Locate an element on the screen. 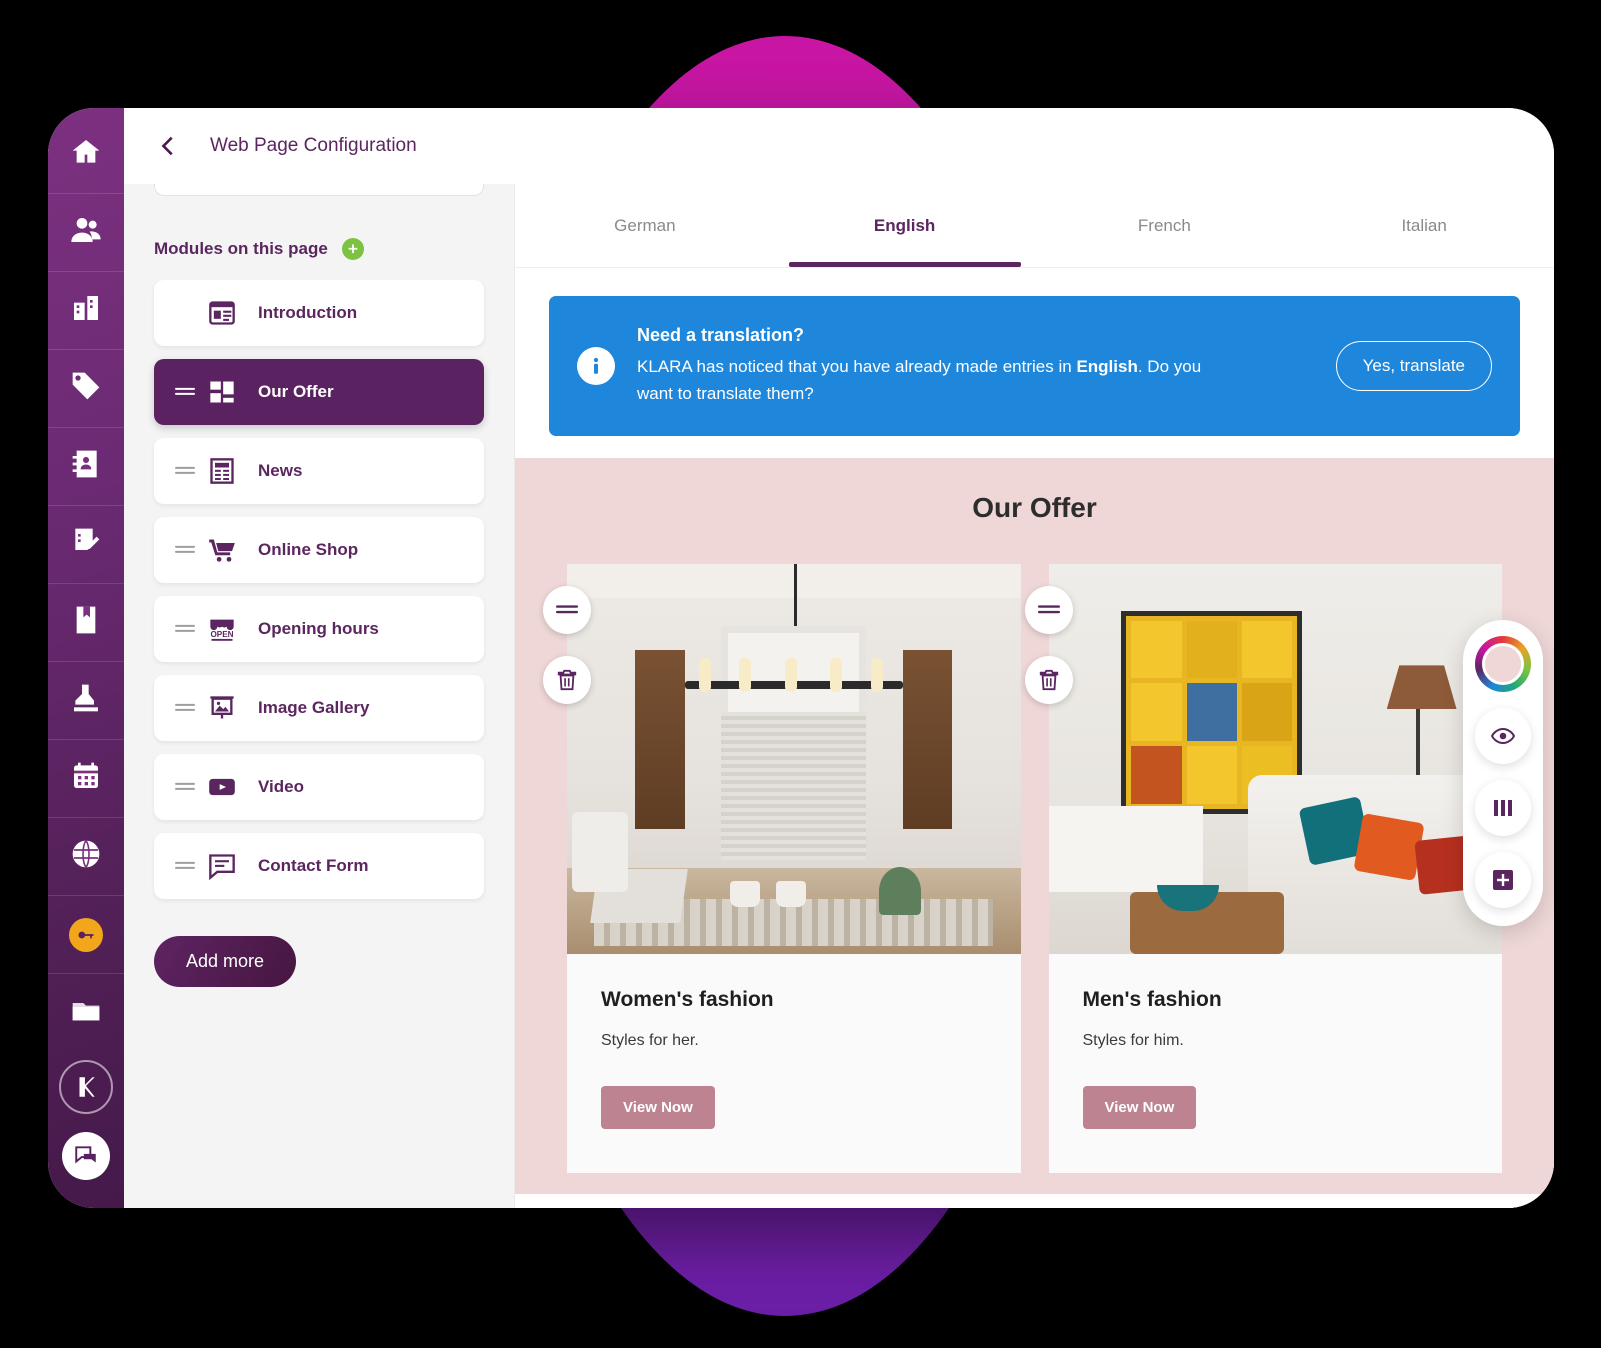 The width and height of the screenshot is (1601, 1348). module-item-news: News is located at coordinates (319, 471).